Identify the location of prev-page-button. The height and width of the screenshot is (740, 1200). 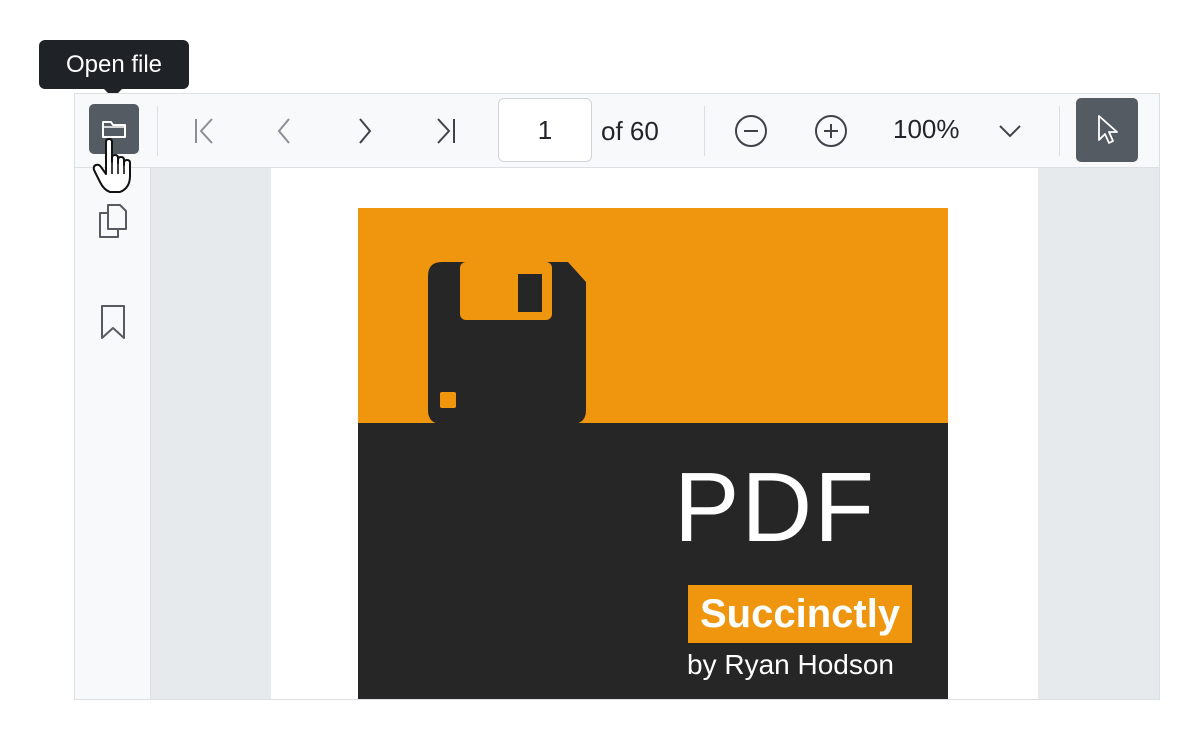
(284, 131).